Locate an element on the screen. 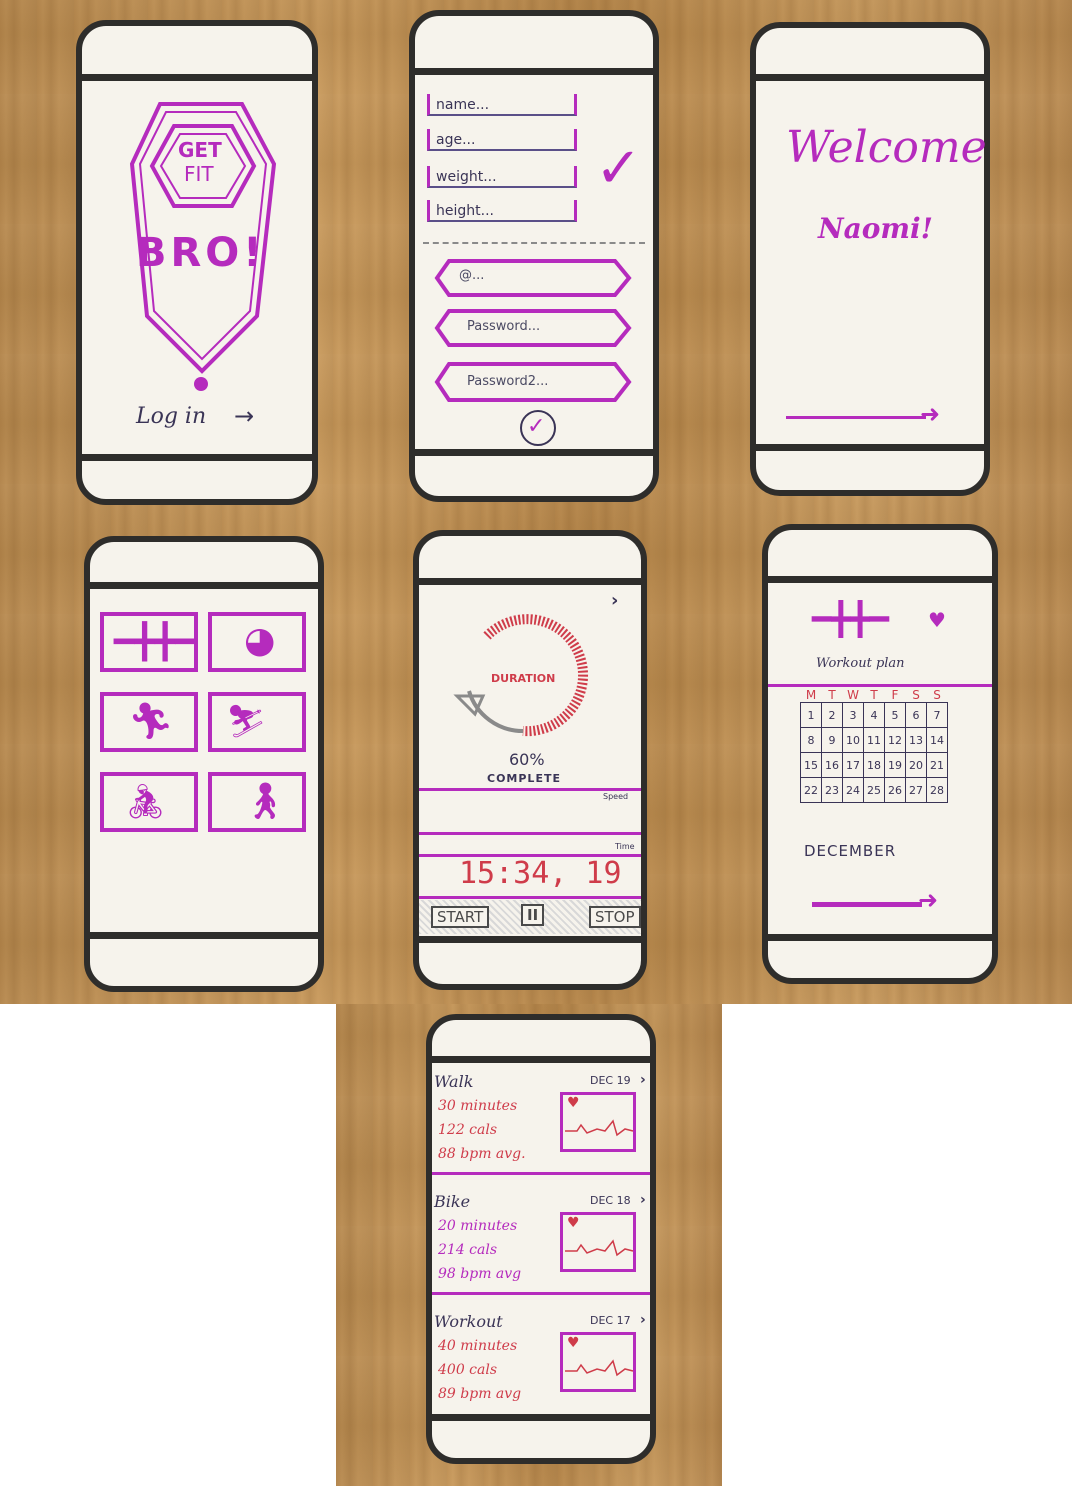 The image size is (1072, 1486). tile-stairs: ⛷︎ is located at coordinates (257, 722).